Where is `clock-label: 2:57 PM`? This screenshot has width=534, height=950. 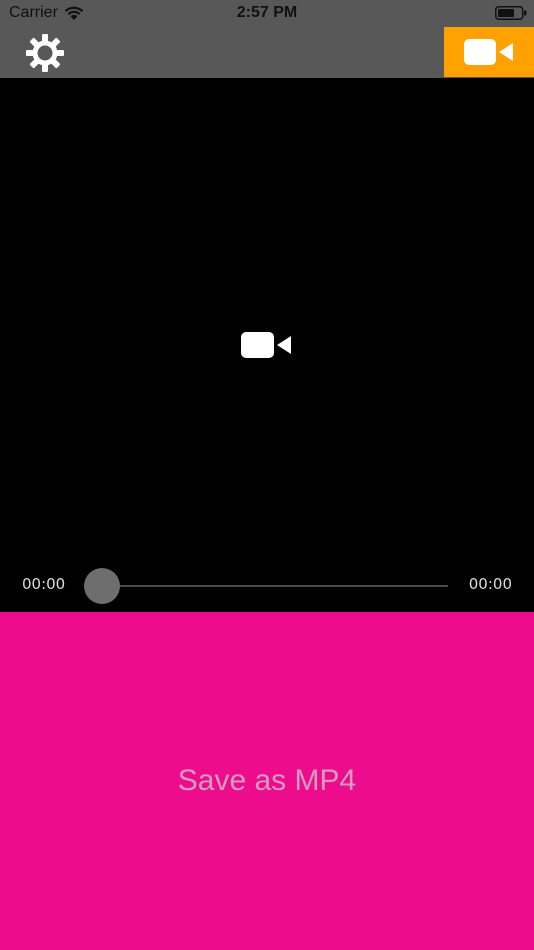 clock-label: 2:57 PM is located at coordinates (267, 12).